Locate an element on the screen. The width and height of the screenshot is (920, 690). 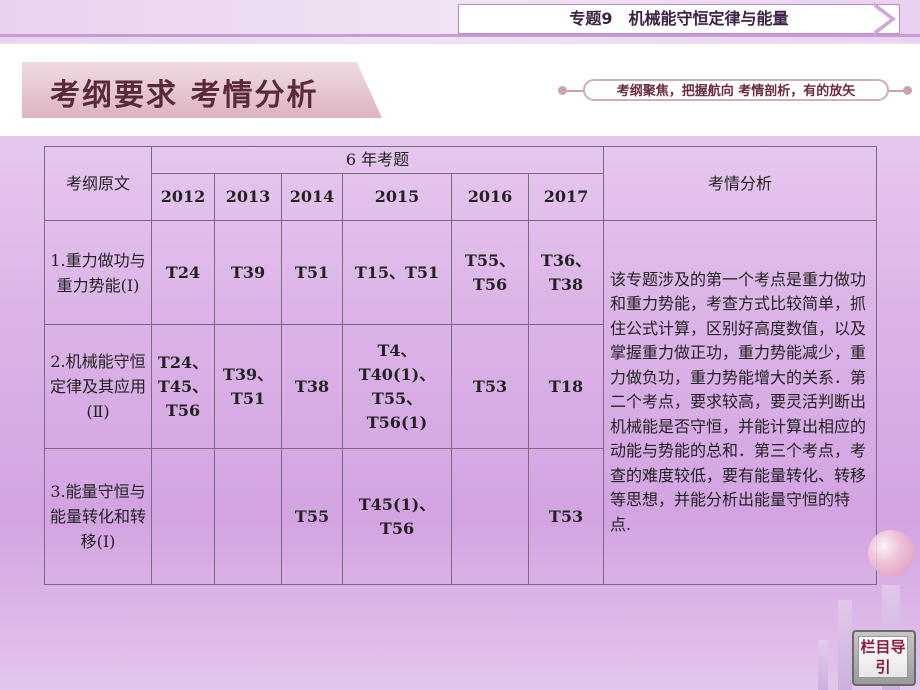
year-2014: 2014 is located at coordinates (312, 197).